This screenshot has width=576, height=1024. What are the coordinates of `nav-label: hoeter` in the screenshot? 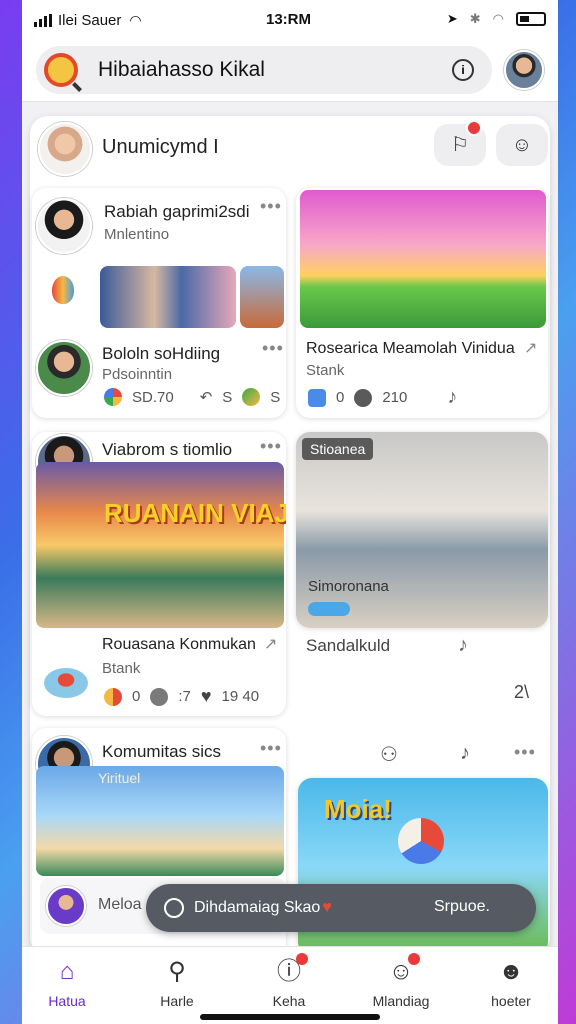 It's located at (511, 1001).